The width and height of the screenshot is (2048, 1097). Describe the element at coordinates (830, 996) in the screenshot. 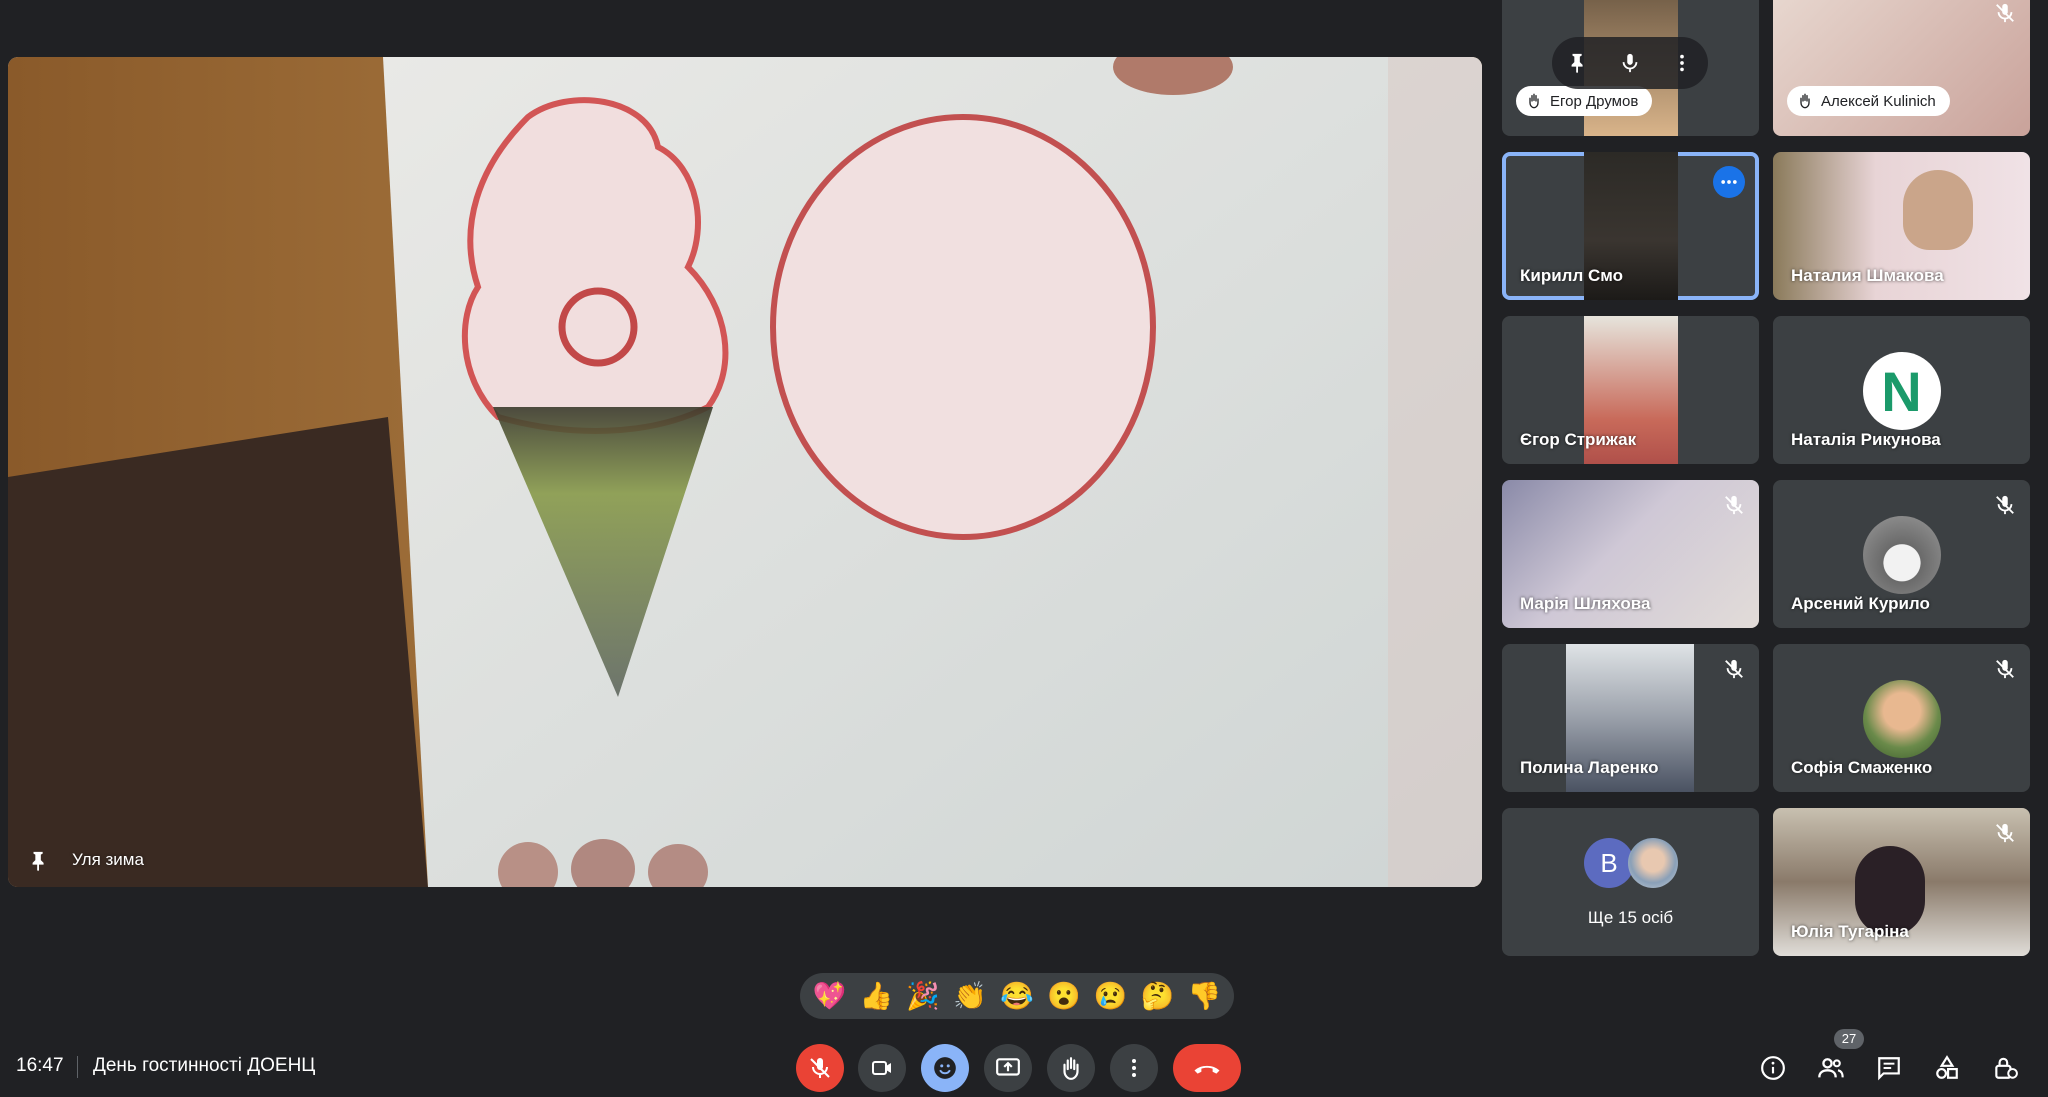

I see `reaction-heart: 💖` at that location.